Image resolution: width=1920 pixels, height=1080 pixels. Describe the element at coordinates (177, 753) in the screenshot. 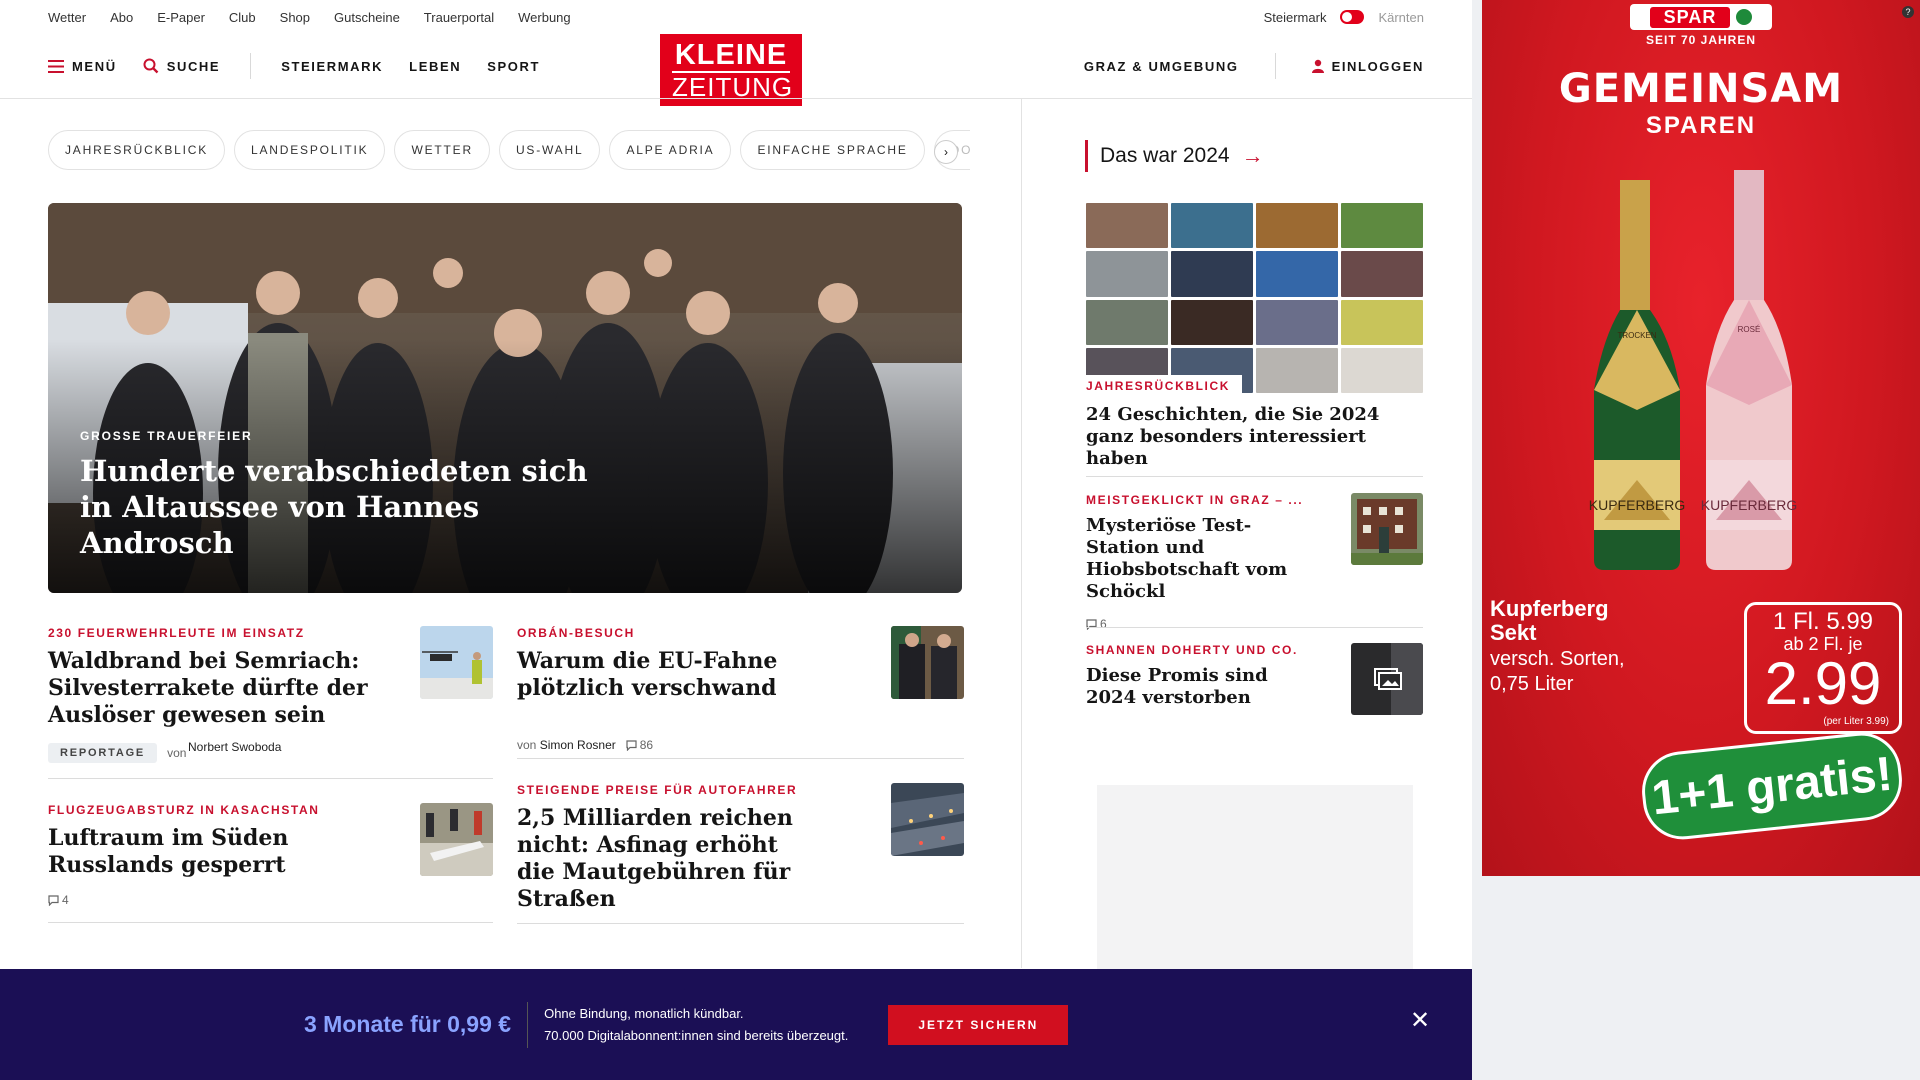

I see `article-author-prefix: von` at that location.